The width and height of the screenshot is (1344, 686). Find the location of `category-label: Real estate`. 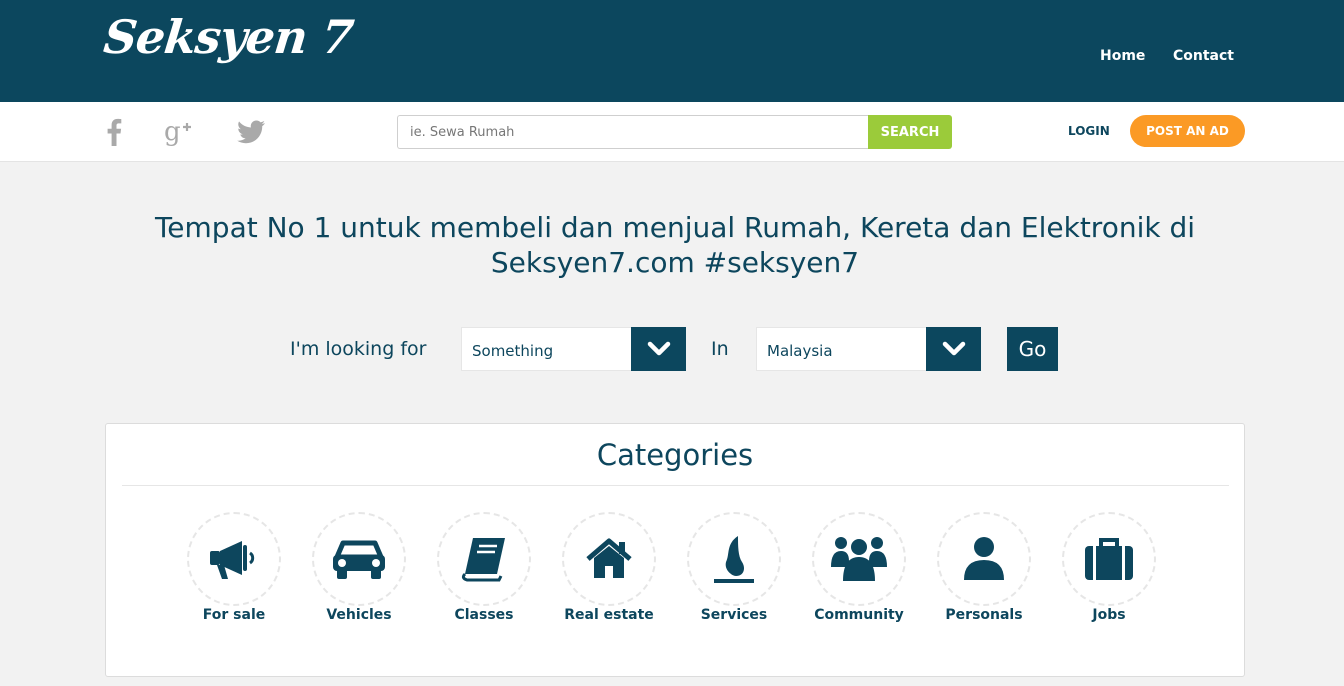

category-label: Real estate is located at coordinates (609, 615).